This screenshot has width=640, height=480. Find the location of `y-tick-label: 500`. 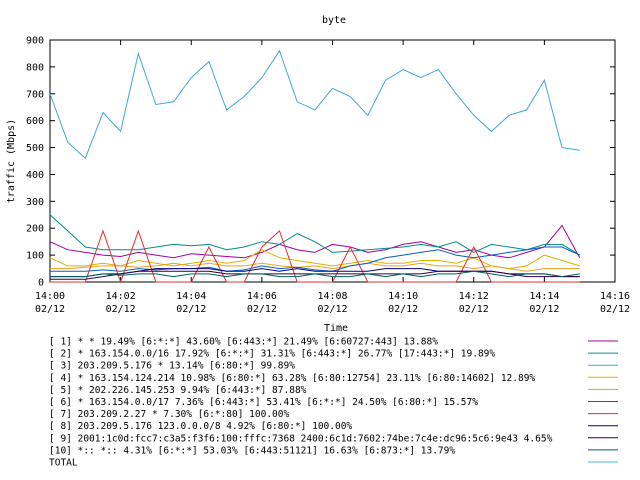

y-tick-label: 500 is located at coordinates (35, 148).